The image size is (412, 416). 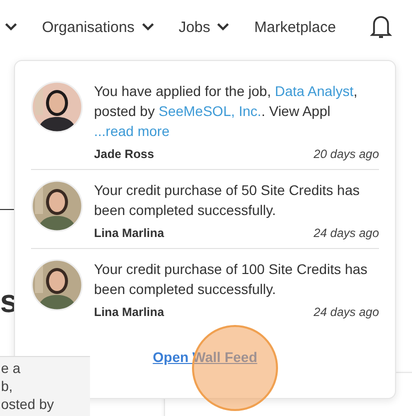 I want to click on nav-link: Jobs, so click(x=204, y=27).